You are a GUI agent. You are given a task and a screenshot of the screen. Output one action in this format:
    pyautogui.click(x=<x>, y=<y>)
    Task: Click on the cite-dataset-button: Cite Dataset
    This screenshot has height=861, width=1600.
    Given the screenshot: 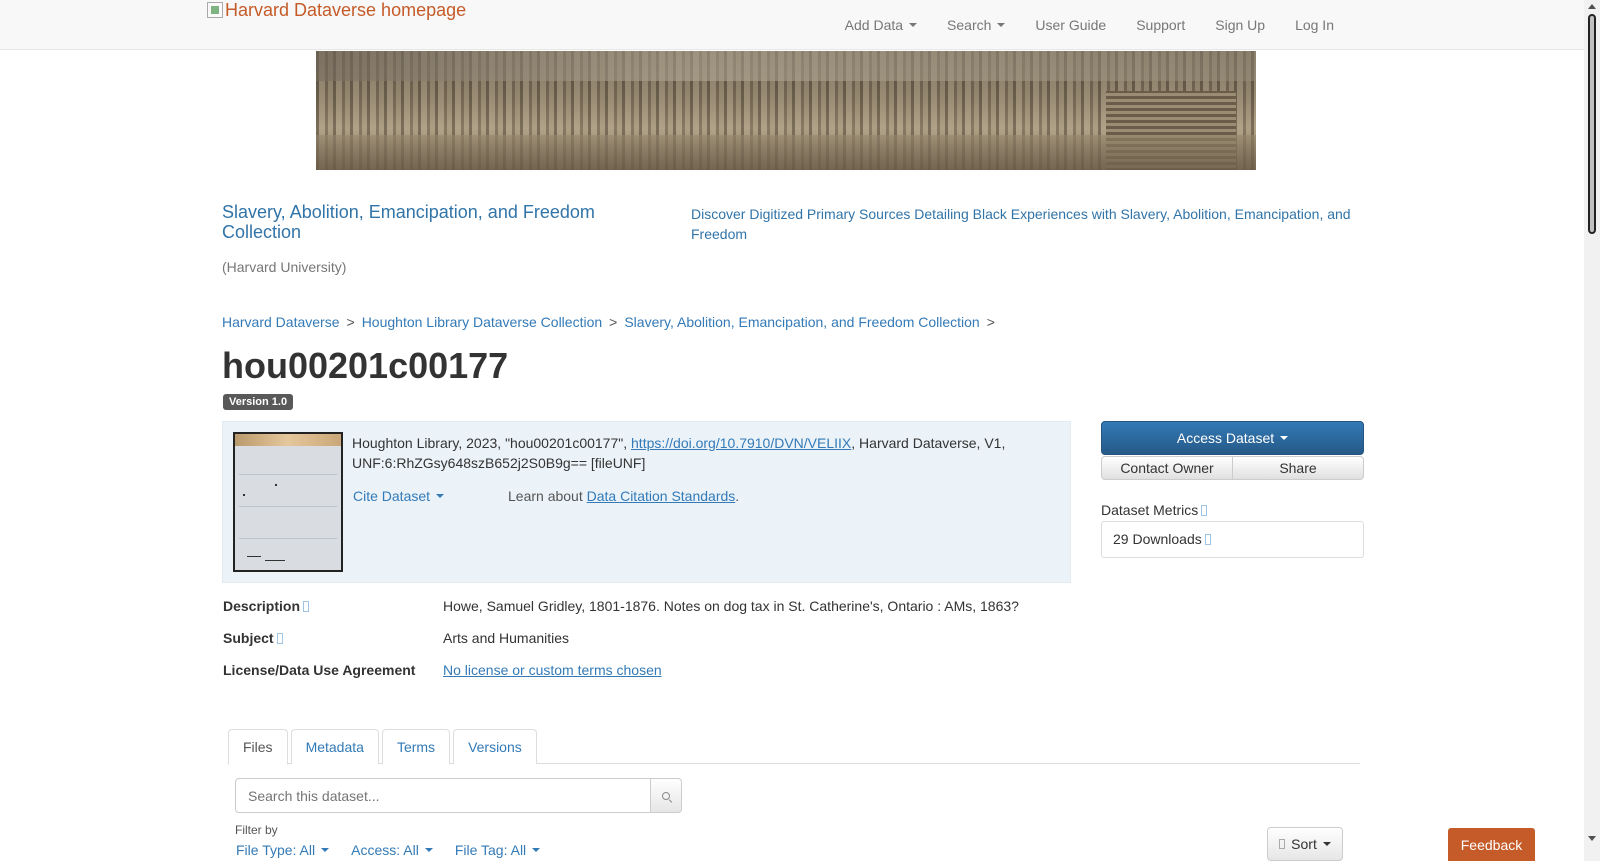 What is the action you would take?
    pyautogui.click(x=399, y=496)
    